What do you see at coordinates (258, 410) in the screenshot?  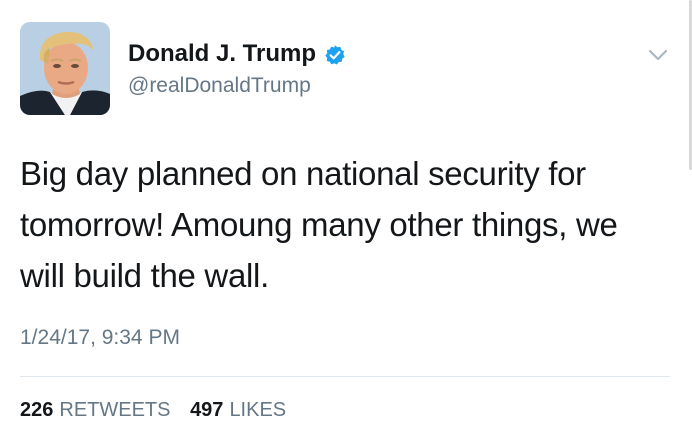 I see `likes-label: LIKES` at bounding box center [258, 410].